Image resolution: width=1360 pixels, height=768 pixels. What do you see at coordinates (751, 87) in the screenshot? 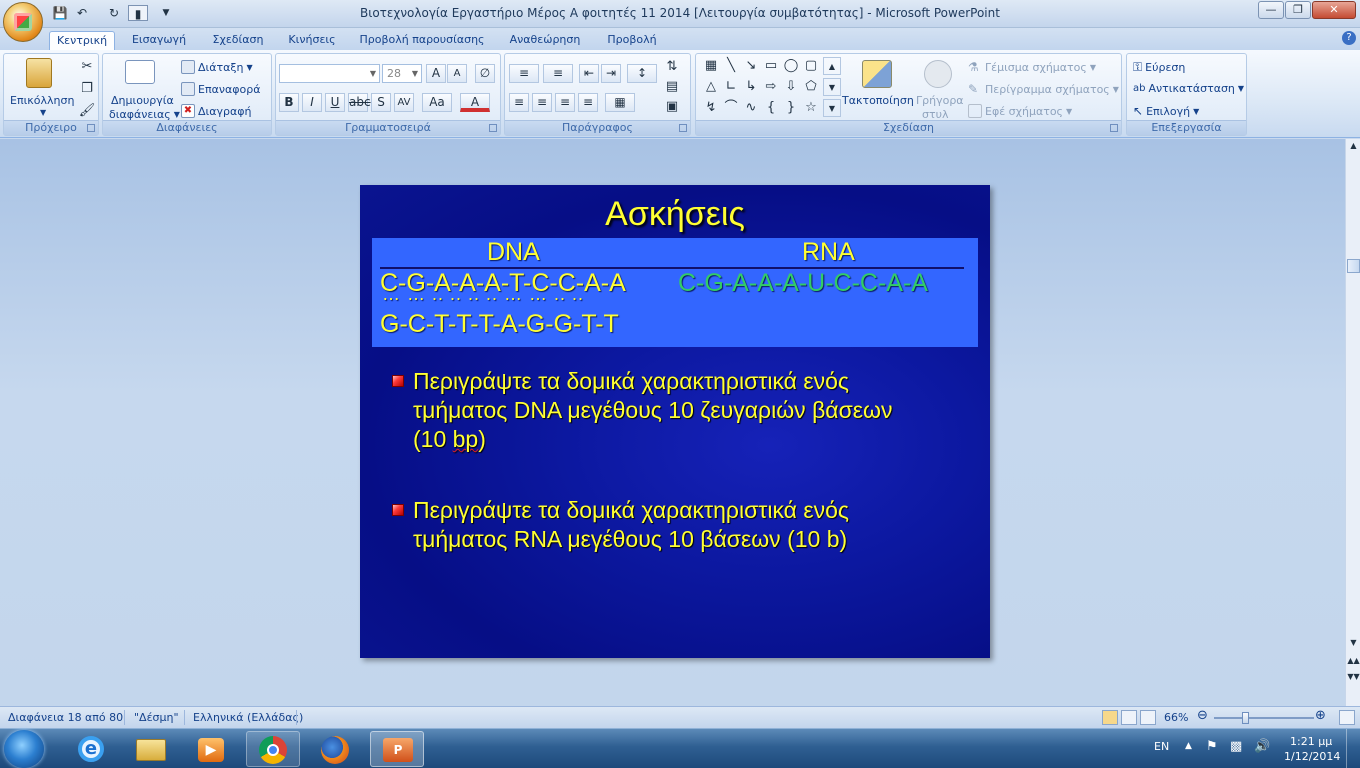
I see `elbow-arrow-icon: ↳` at bounding box center [751, 87].